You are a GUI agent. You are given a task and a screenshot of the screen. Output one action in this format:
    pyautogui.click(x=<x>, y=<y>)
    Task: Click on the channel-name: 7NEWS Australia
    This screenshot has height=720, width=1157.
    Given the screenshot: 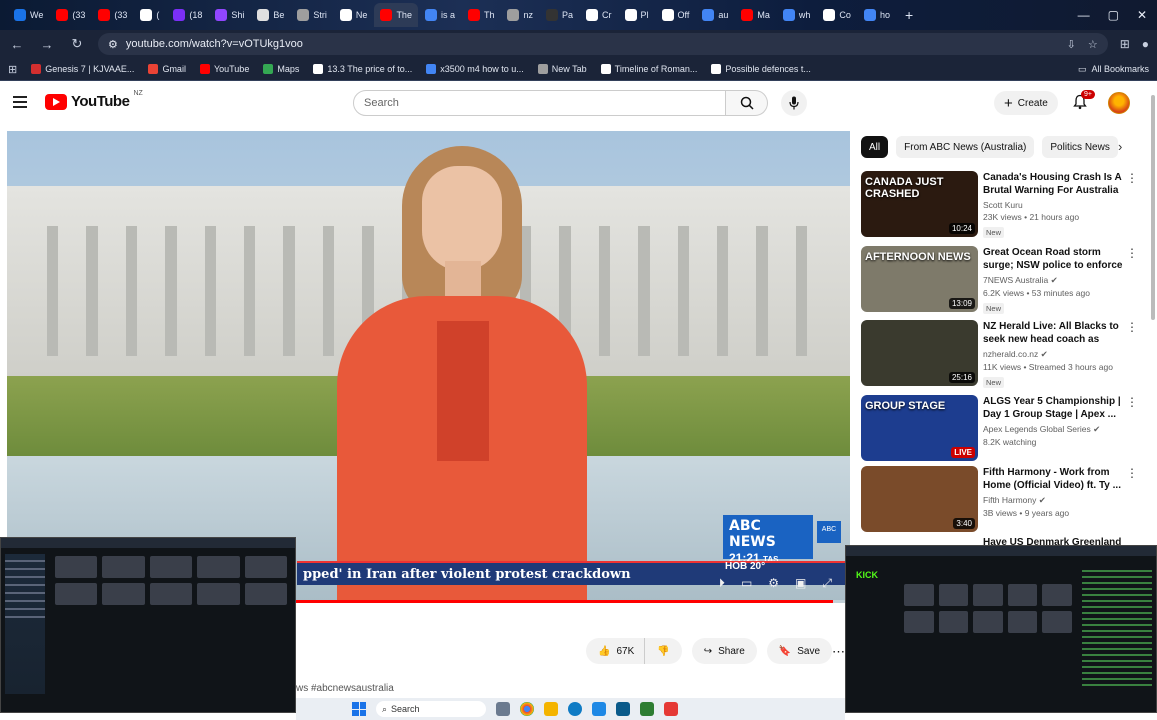 What is the action you would take?
    pyautogui.click(x=1015, y=280)
    